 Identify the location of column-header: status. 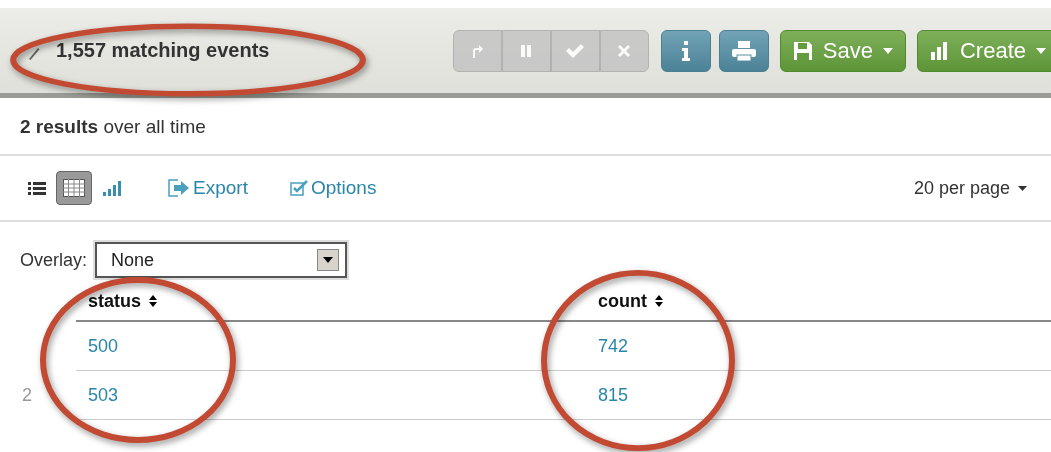
(343, 301).